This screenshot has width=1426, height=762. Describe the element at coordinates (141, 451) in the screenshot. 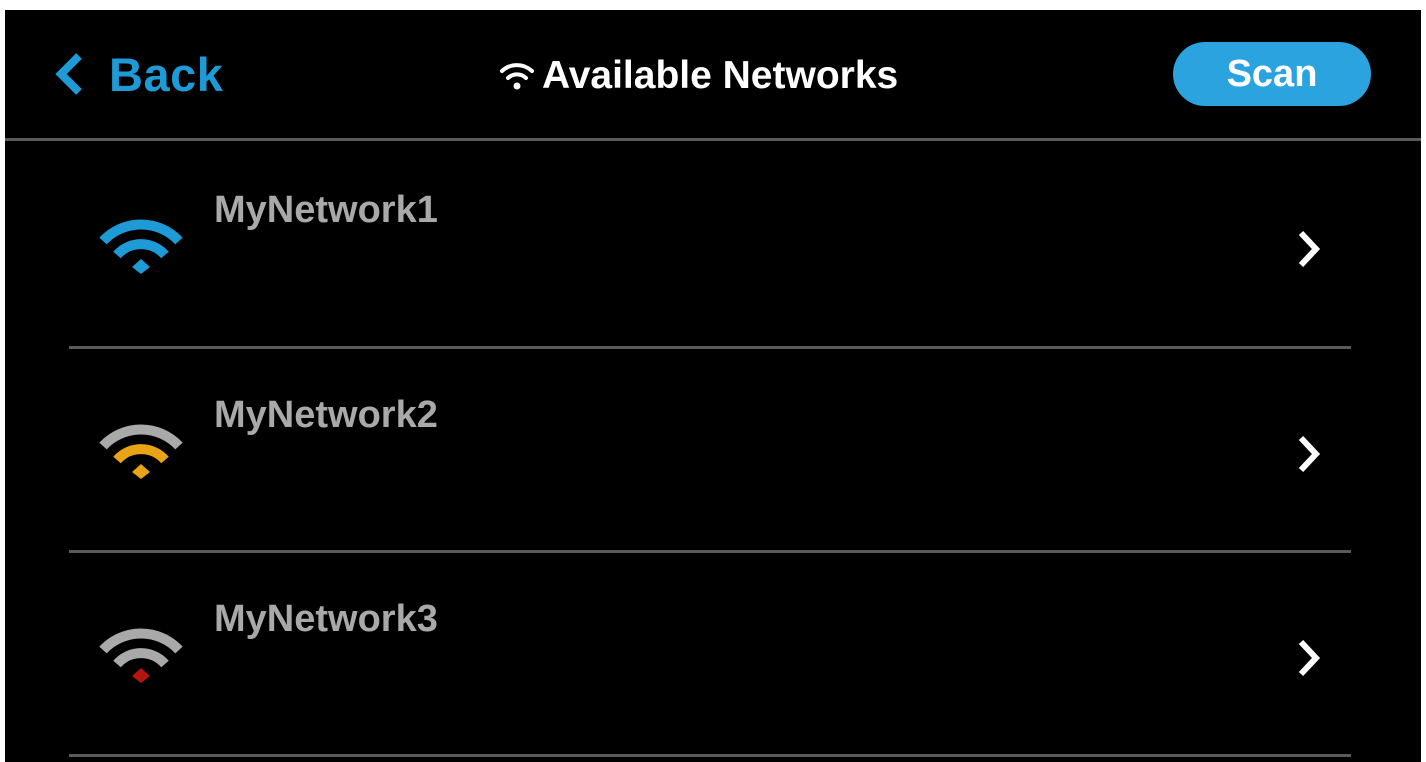

I see `wifi-signal-medium-icon` at that location.